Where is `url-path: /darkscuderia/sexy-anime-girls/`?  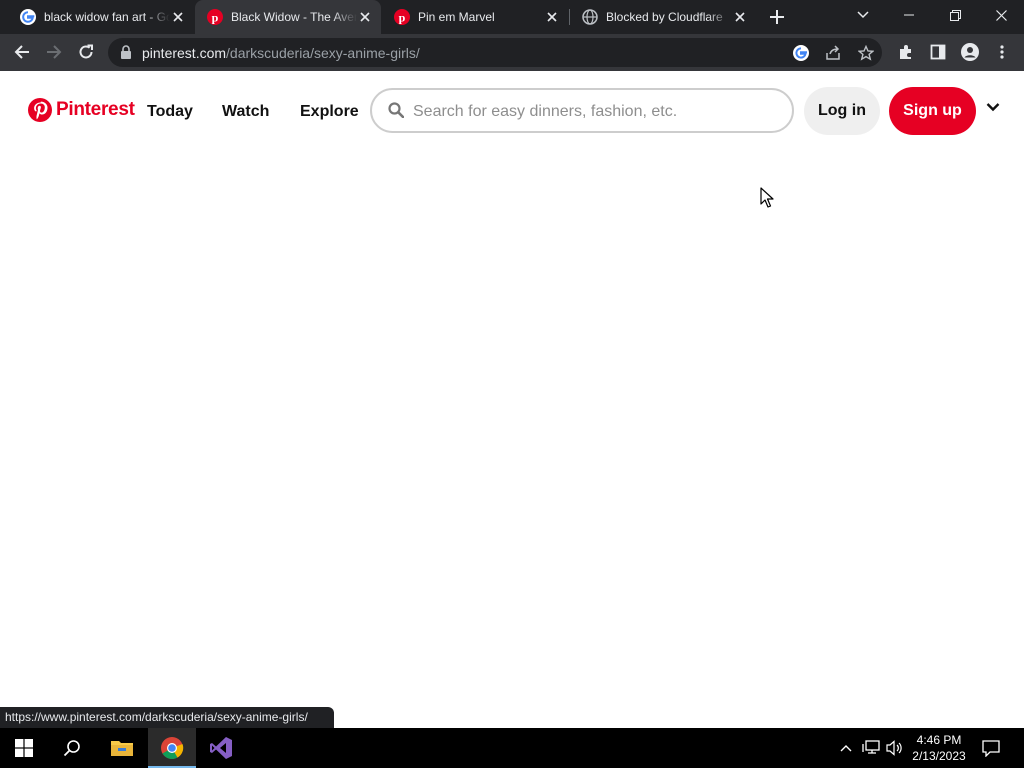
url-path: /darkscuderia/sexy-anime-girls/ is located at coordinates (323, 53).